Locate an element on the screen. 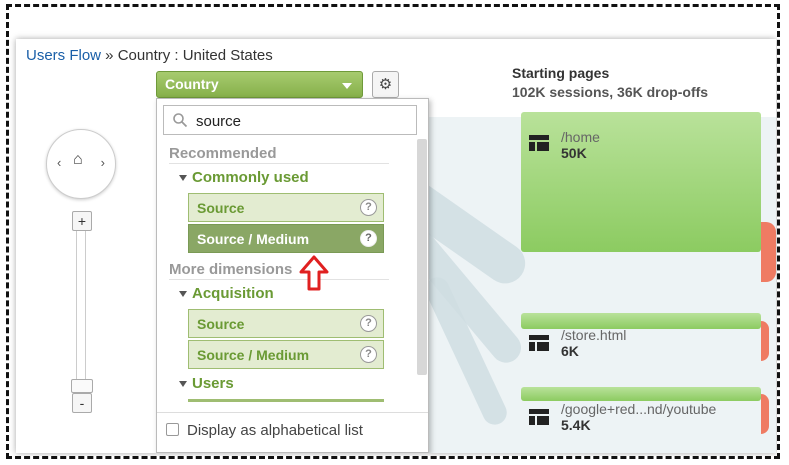 Image resolution: width=789 pixels, height=465 pixels. node-label: /home 50K is located at coordinates (580, 145).